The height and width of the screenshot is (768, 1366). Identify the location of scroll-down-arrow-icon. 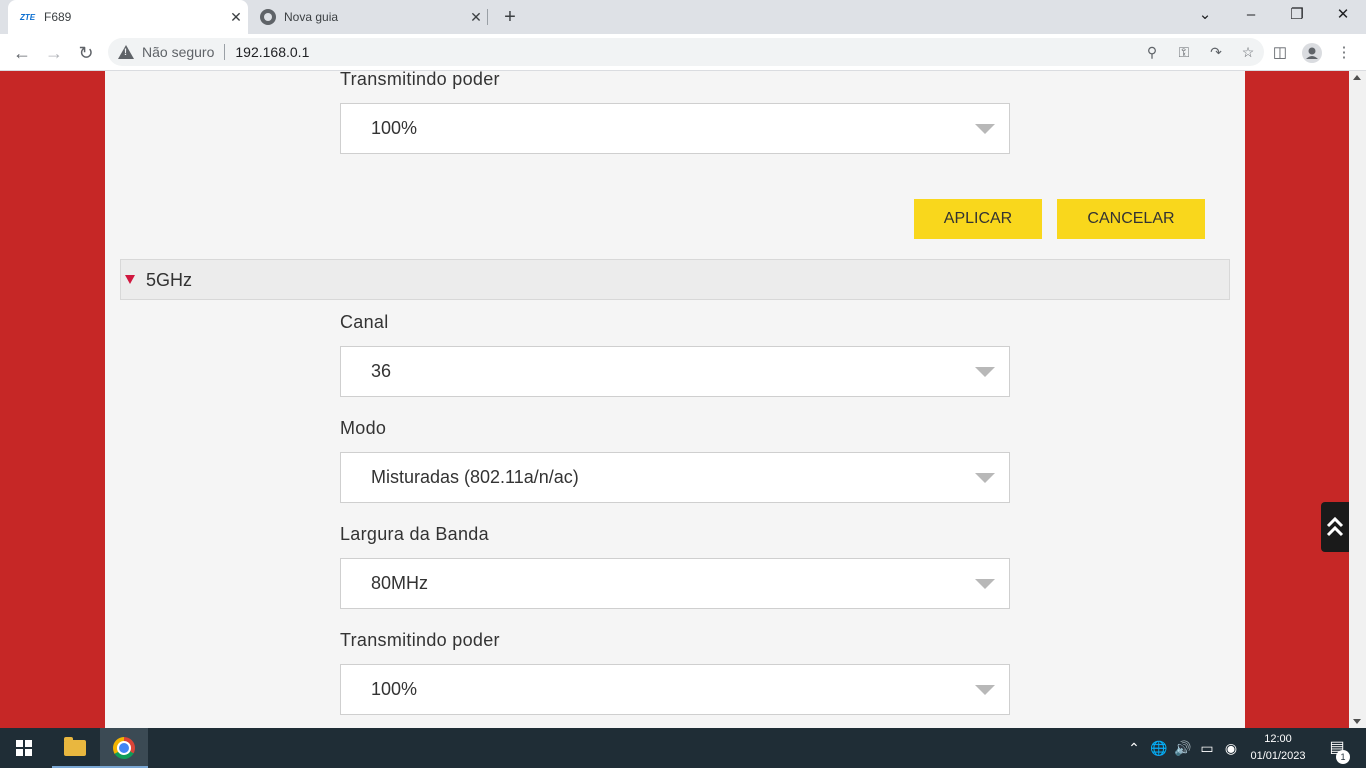
(1357, 721).